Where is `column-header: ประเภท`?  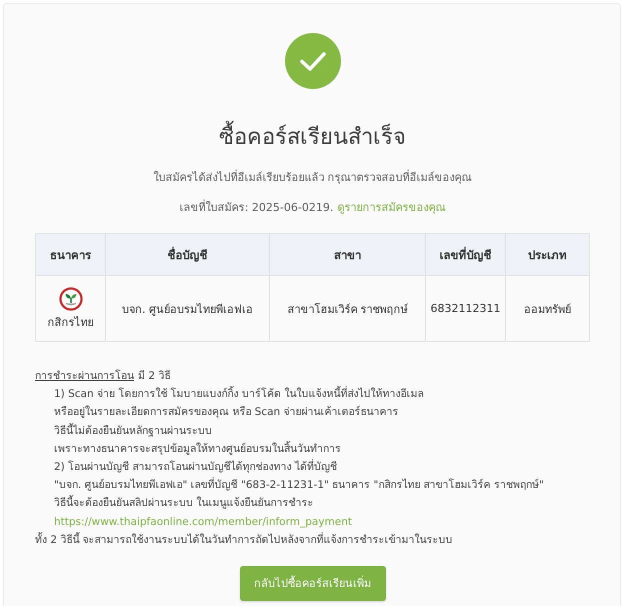 column-header: ประเภท is located at coordinates (548, 255).